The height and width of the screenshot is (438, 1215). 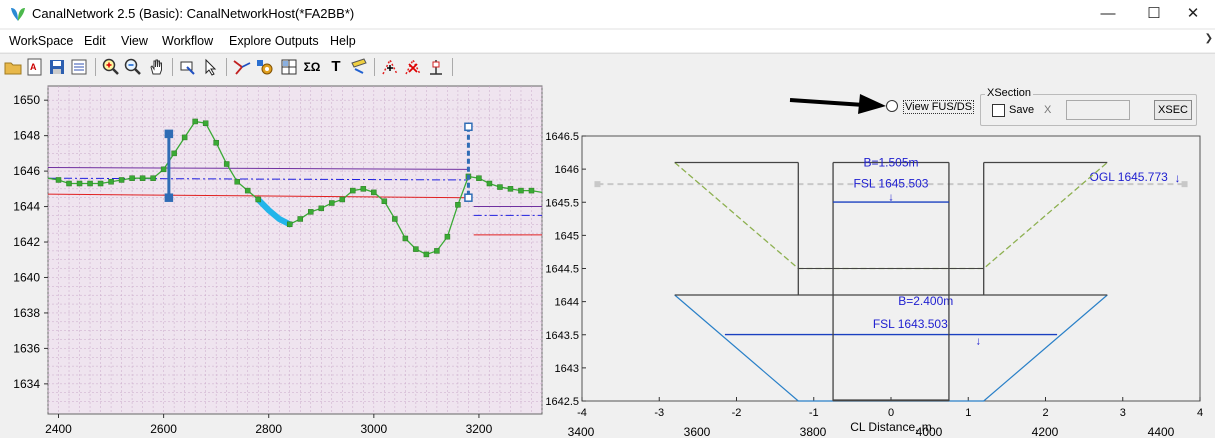 What do you see at coordinates (373, 429) in the screenshot?
I see `x-tick-label: 3000` at bounding box center [373, 429].